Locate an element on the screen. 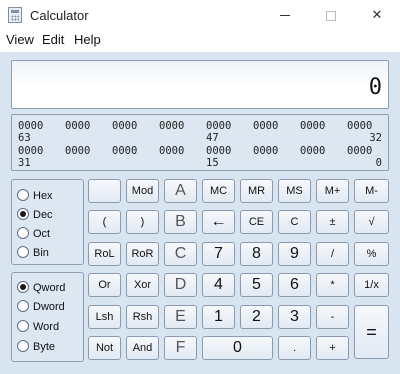  base-group: Hex Dec Oct Bin is located at coordinates (47, 222).